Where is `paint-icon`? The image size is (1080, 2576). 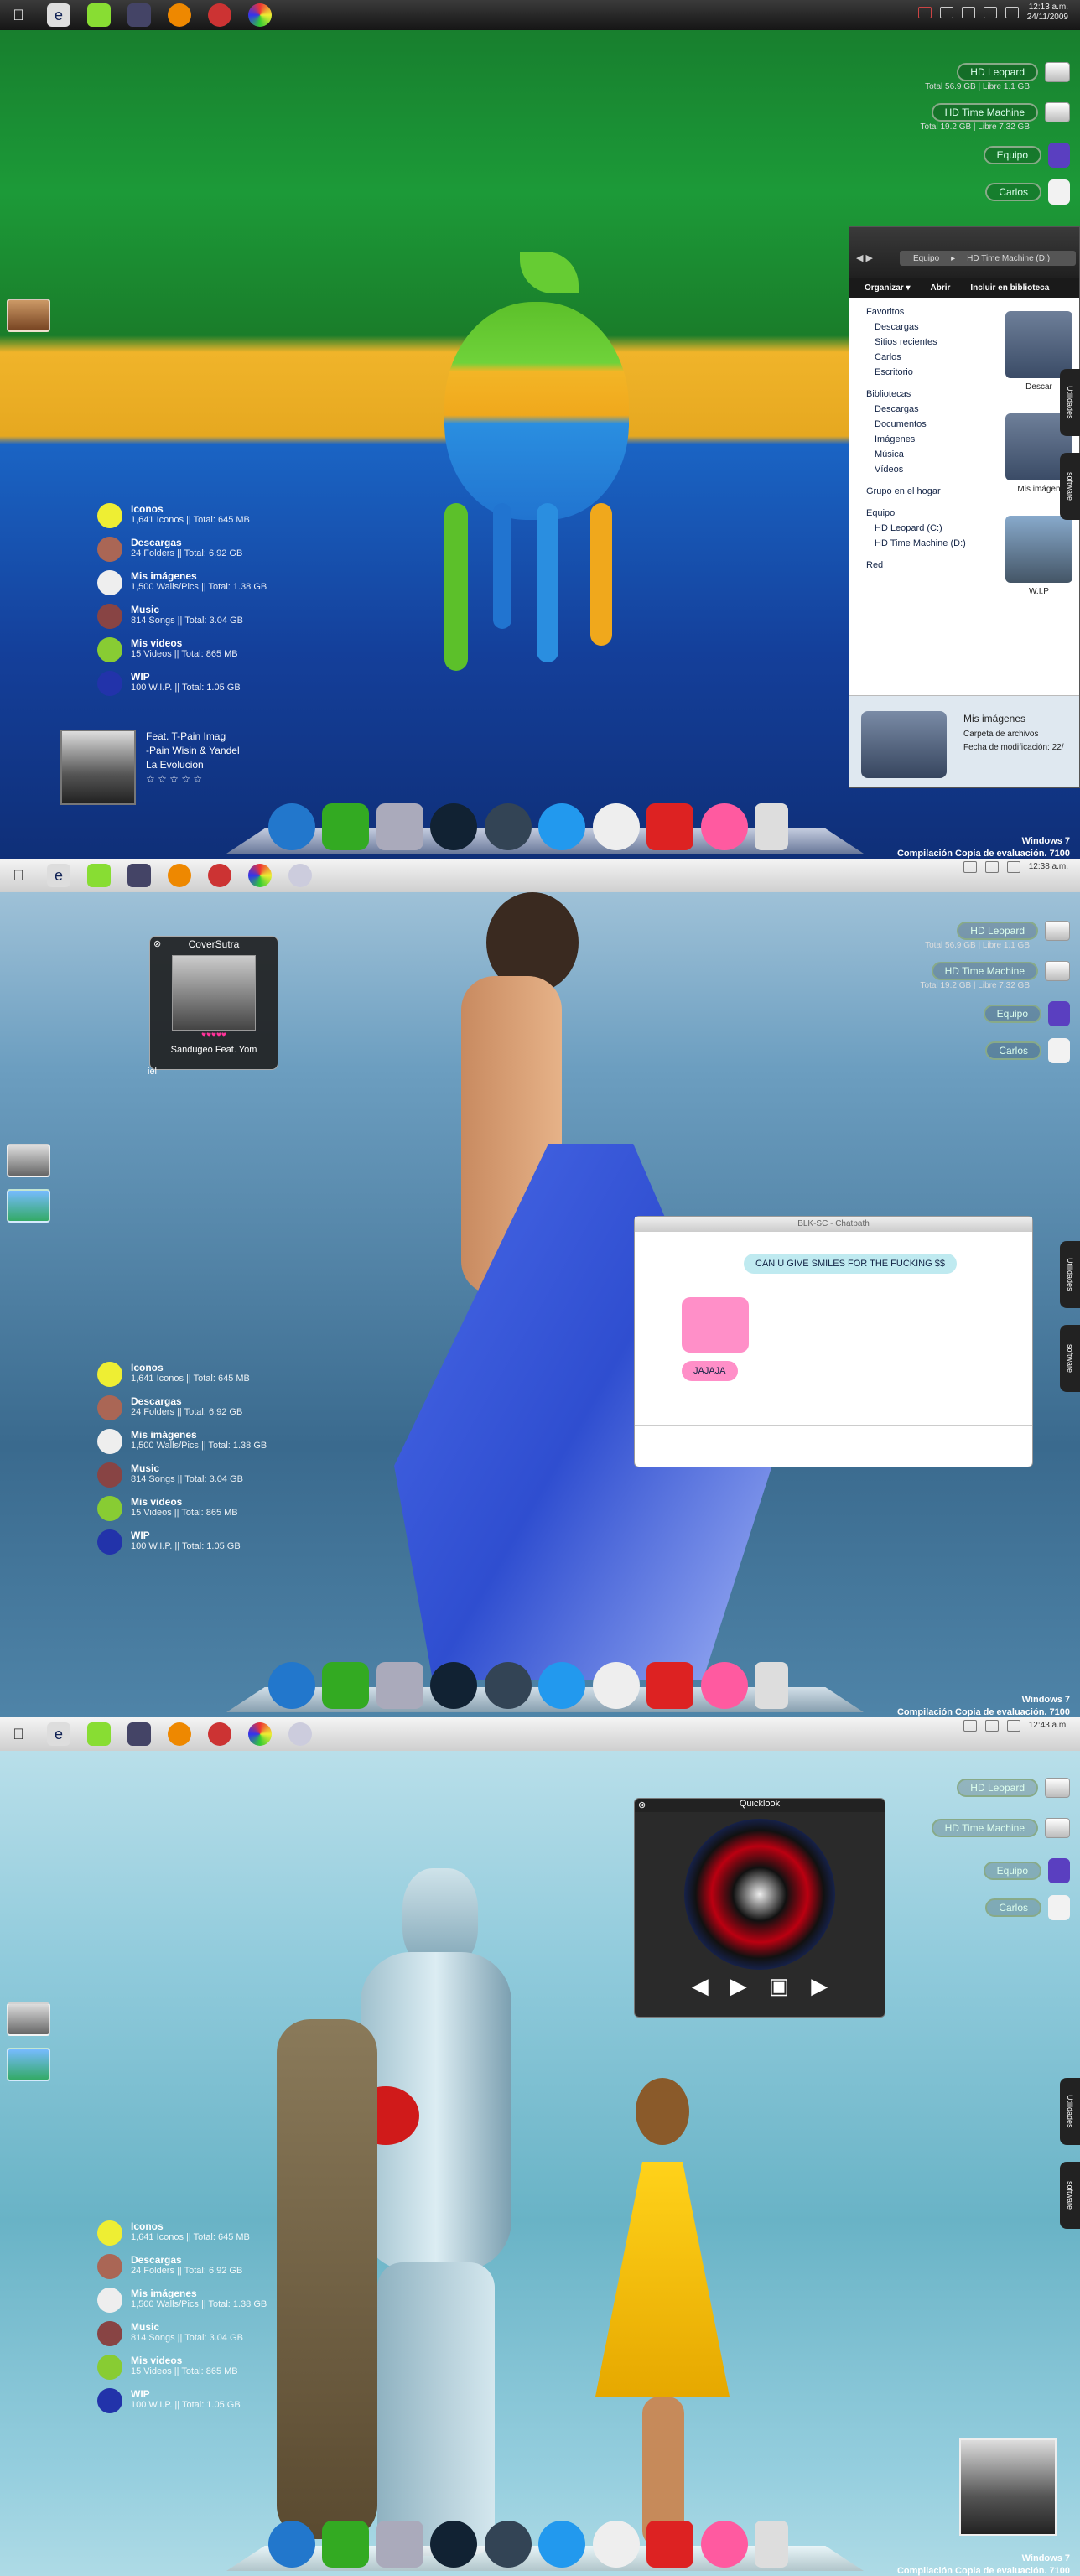 paint-icon is located at coordinates (562, 1685).